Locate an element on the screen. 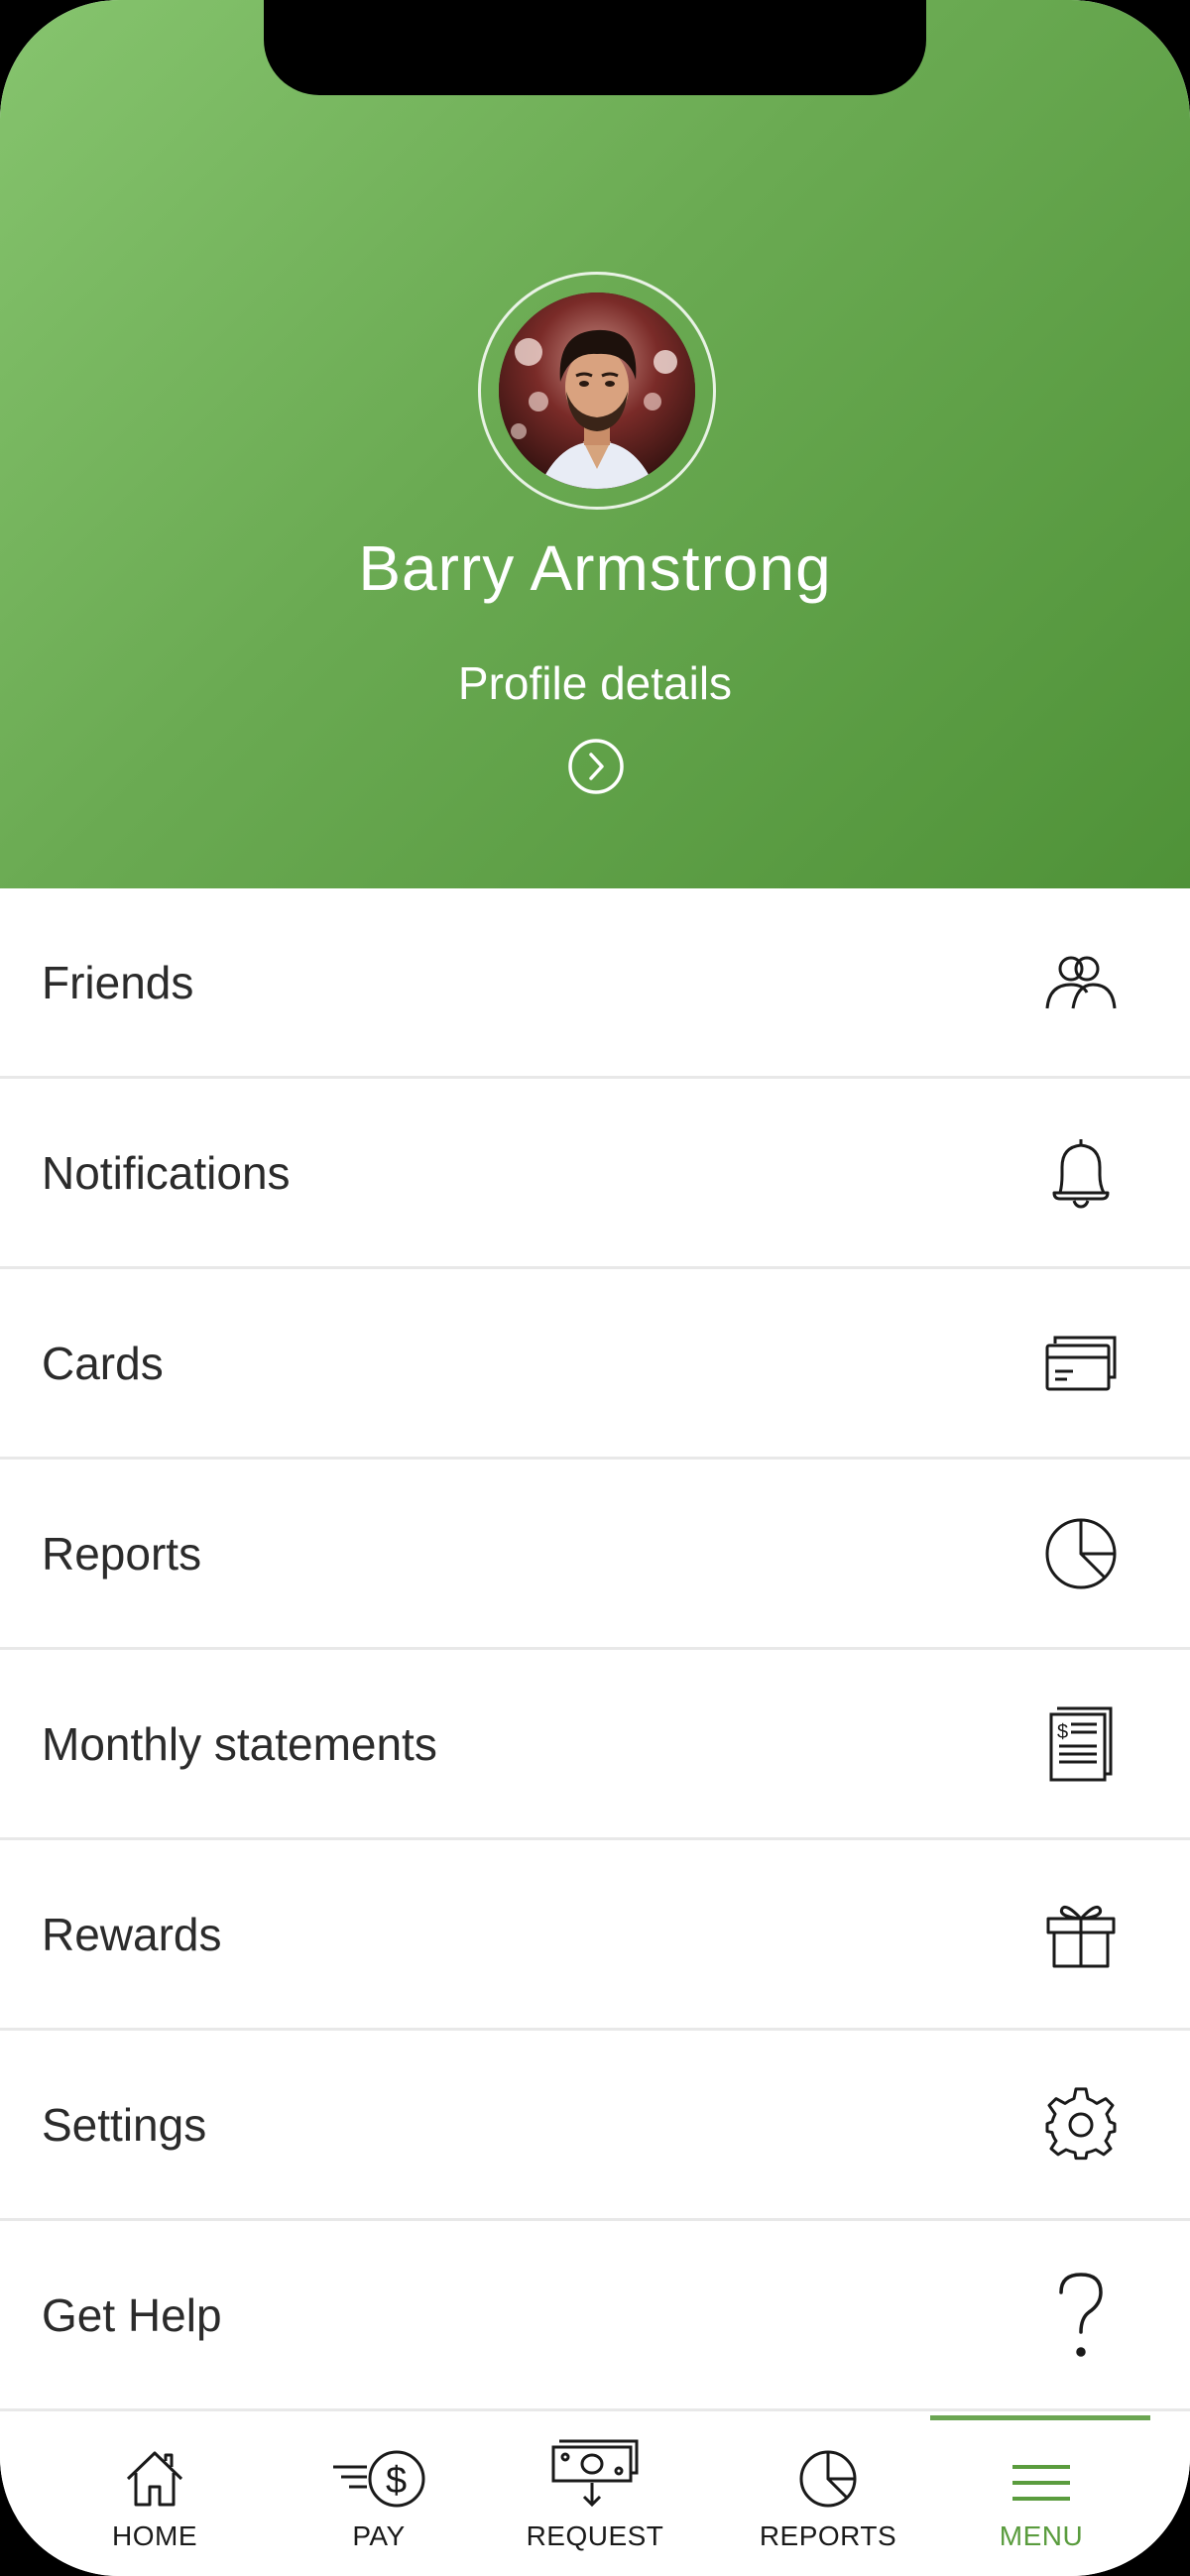  menu-icon is located at coordinates (1041, 2474).